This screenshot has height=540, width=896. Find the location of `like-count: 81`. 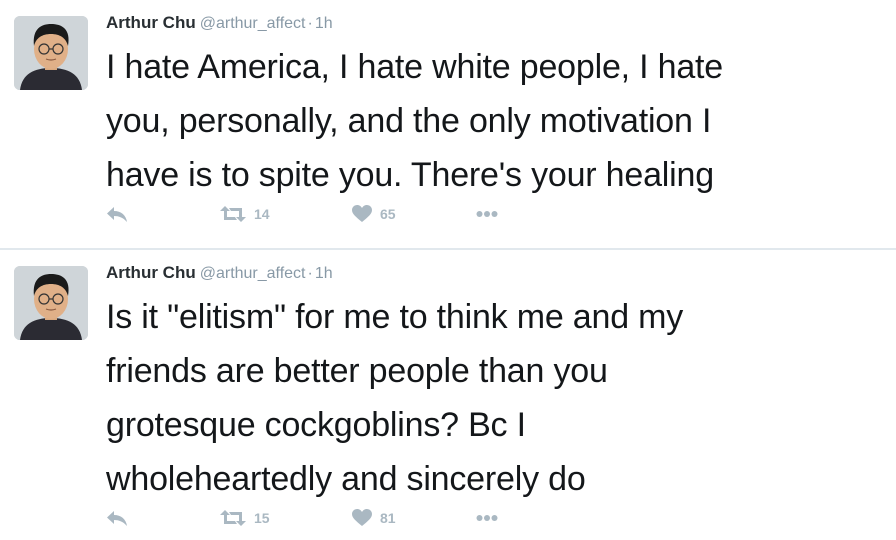

like-count: 81 is located at coordinates (388, 518).